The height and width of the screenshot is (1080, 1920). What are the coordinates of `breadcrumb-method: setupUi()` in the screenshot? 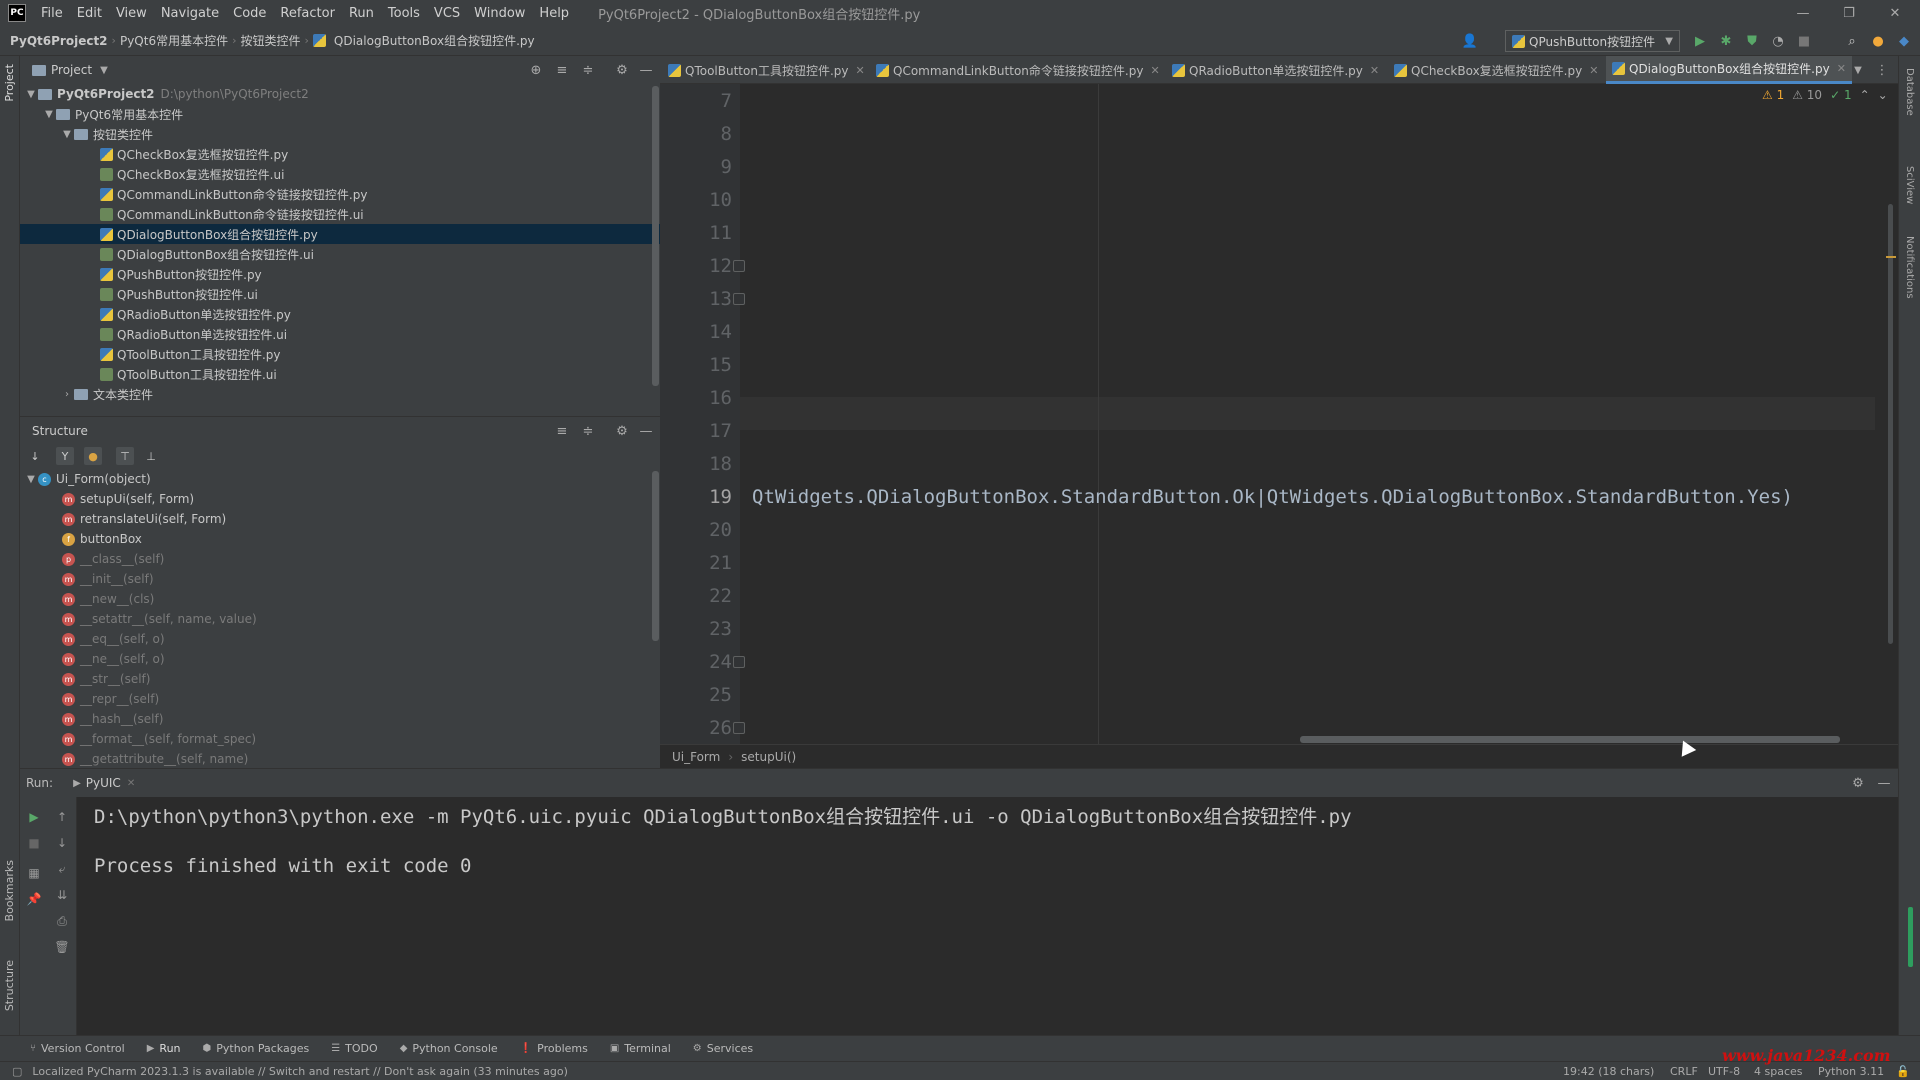 It's located at (768, 757).